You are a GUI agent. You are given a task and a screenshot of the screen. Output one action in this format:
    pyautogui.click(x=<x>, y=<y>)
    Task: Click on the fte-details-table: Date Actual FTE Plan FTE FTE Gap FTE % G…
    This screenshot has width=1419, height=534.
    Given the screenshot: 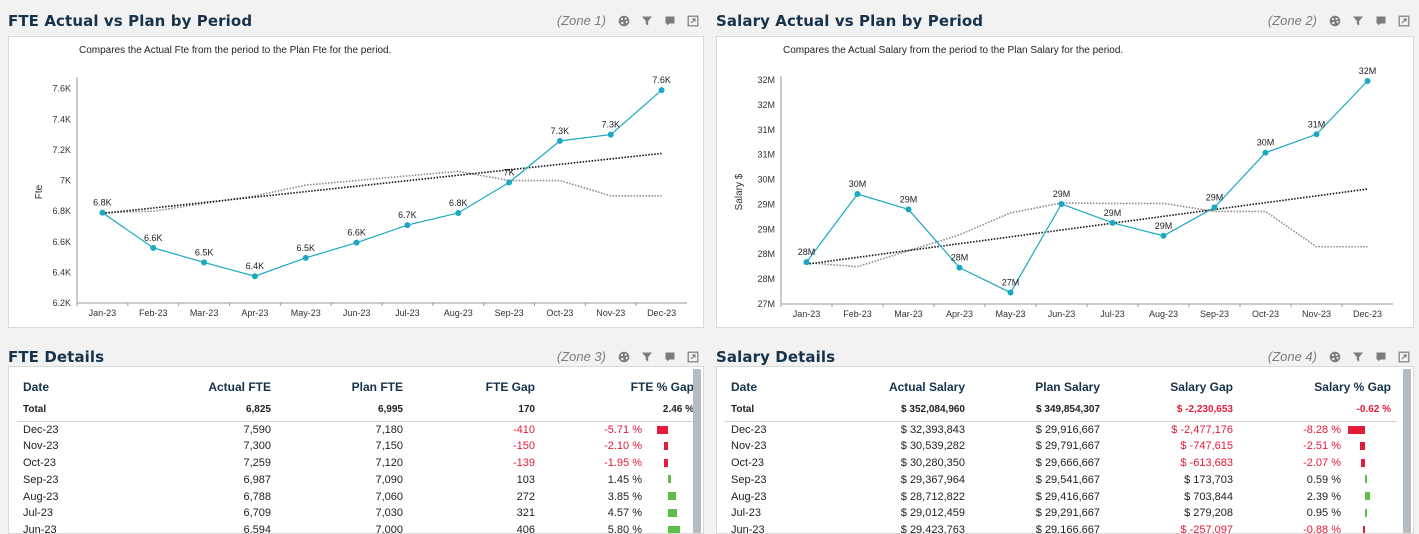 What is the action you would take?
    pyautogui.click(x=358, y=454)
    